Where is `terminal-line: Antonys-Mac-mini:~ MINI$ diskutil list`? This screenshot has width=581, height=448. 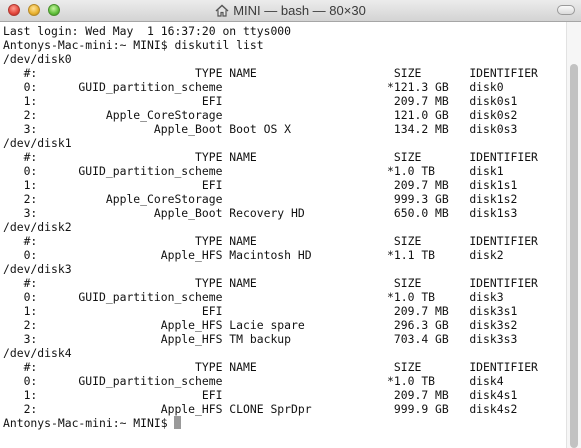
terminal-line: Antonys-Mac-mini:~ MINI$ diskutil list is located at coordinates (133, 45).